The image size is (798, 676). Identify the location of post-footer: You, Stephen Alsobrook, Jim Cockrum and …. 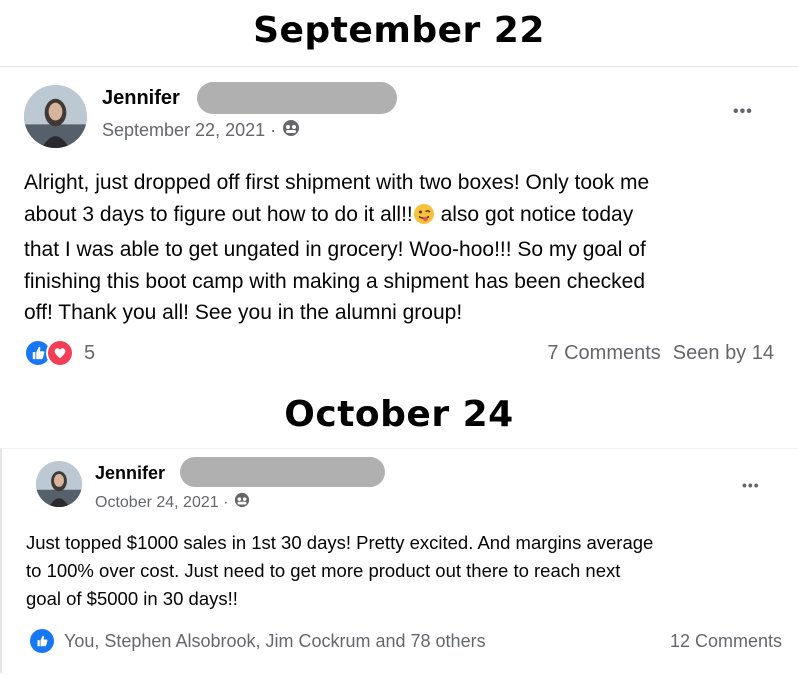
(406, 641).